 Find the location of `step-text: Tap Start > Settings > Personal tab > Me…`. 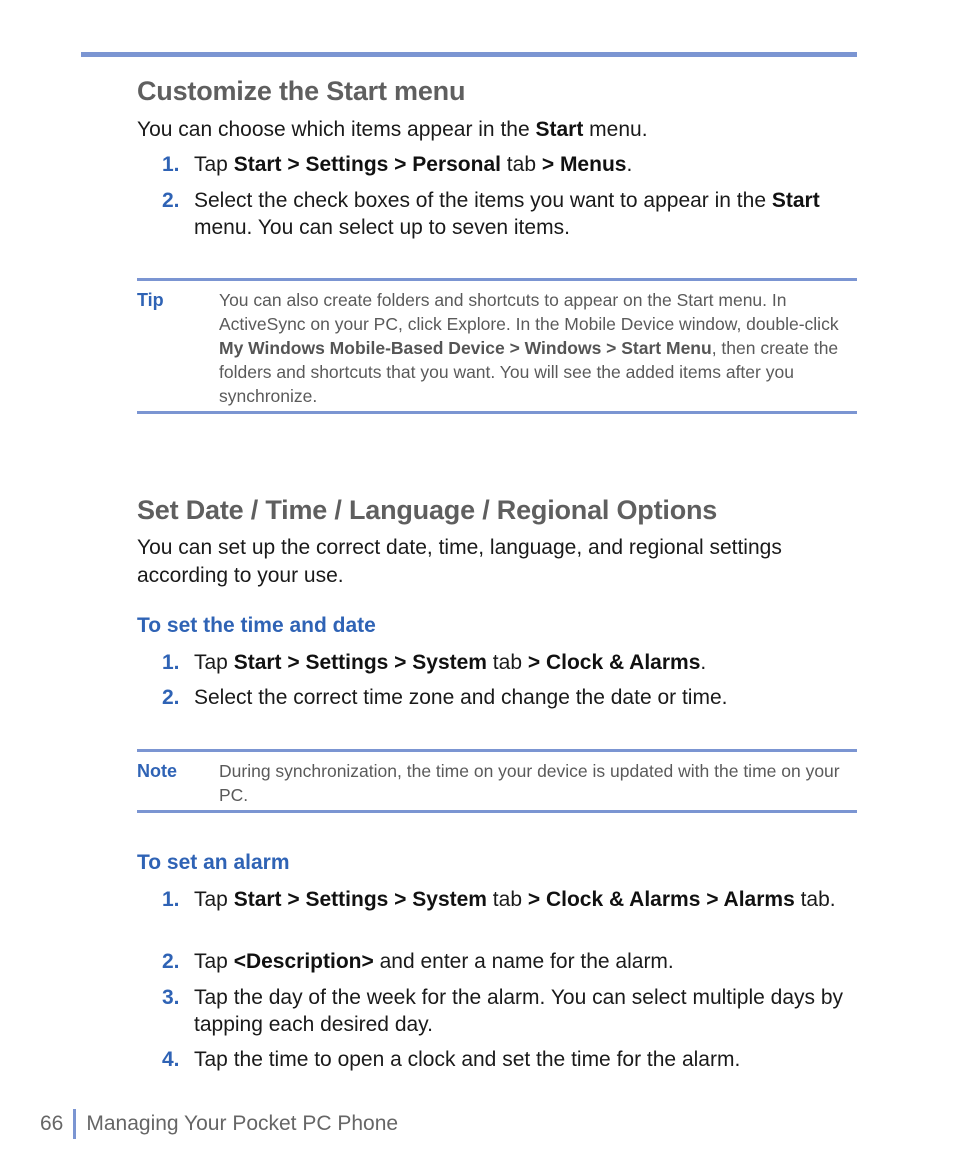

step-text: Tap Start > Settings > Personal tab > Me… is located at coordinates (523, 164).